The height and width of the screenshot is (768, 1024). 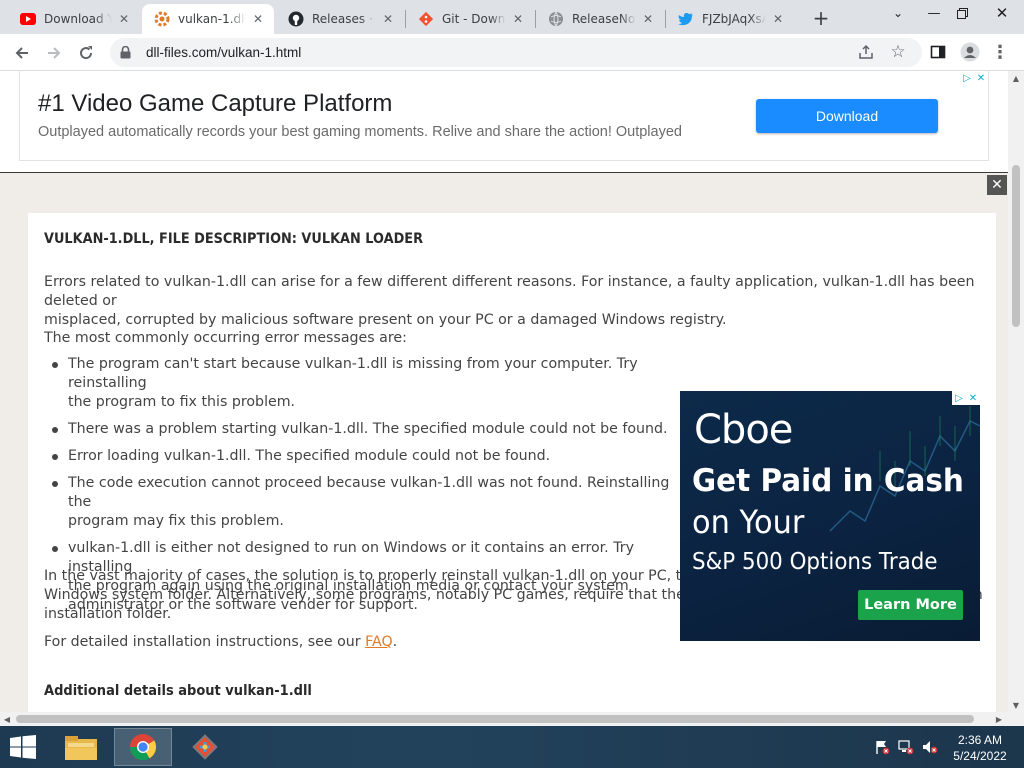 I want to click on tab-title: ReleaseNote, so click(x=604, y=19).